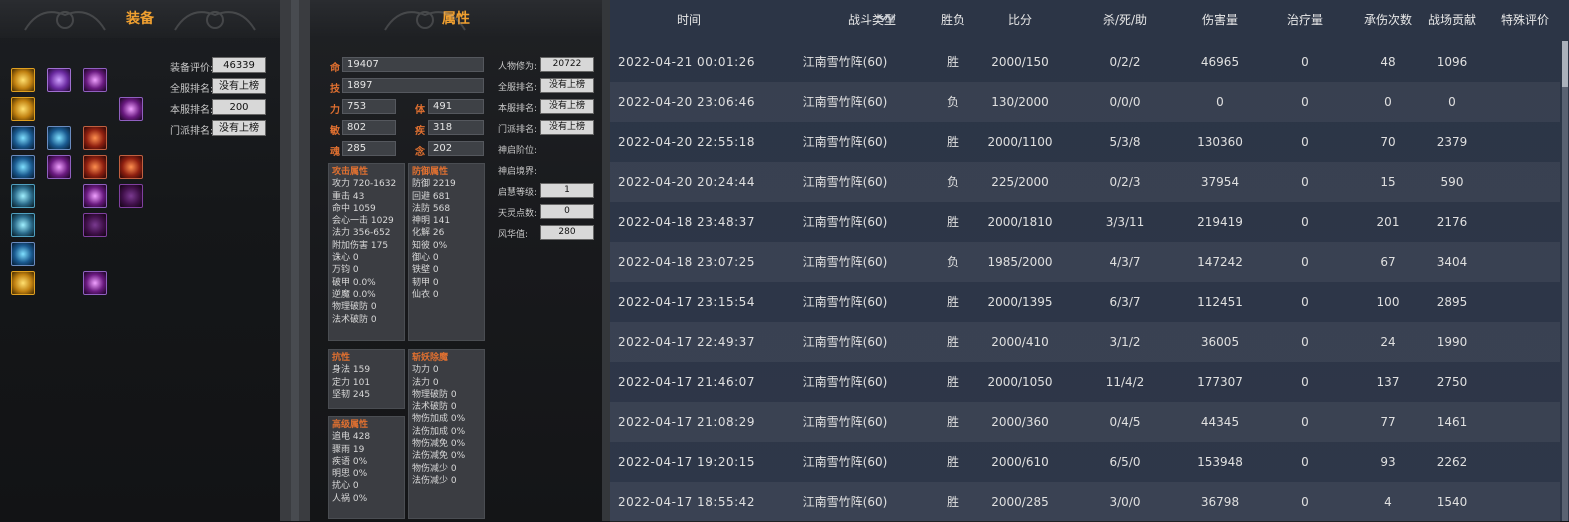  What do you see at coordinates (456, 106) in the screenshot?
I see `stat-value: 491` at bounding box center [456, 106].